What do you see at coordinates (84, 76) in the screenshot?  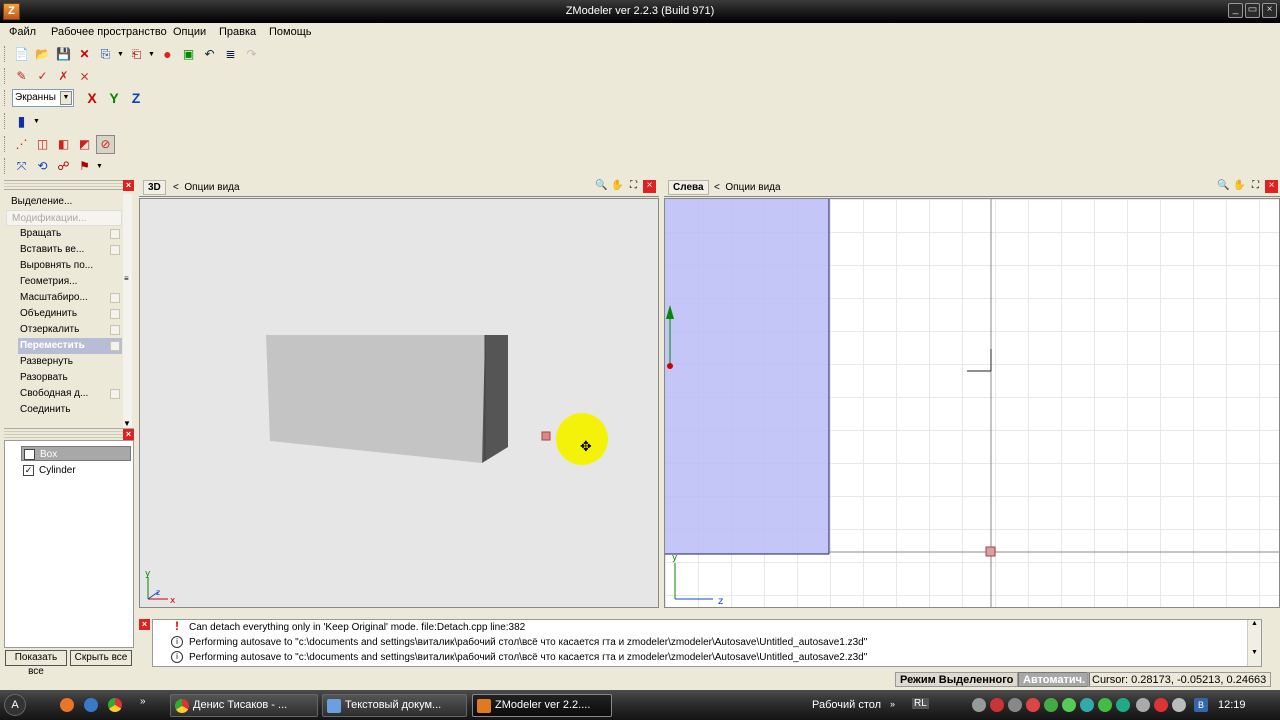 I see `face-select-icon: ⨯` at bounding box center [84, 76].